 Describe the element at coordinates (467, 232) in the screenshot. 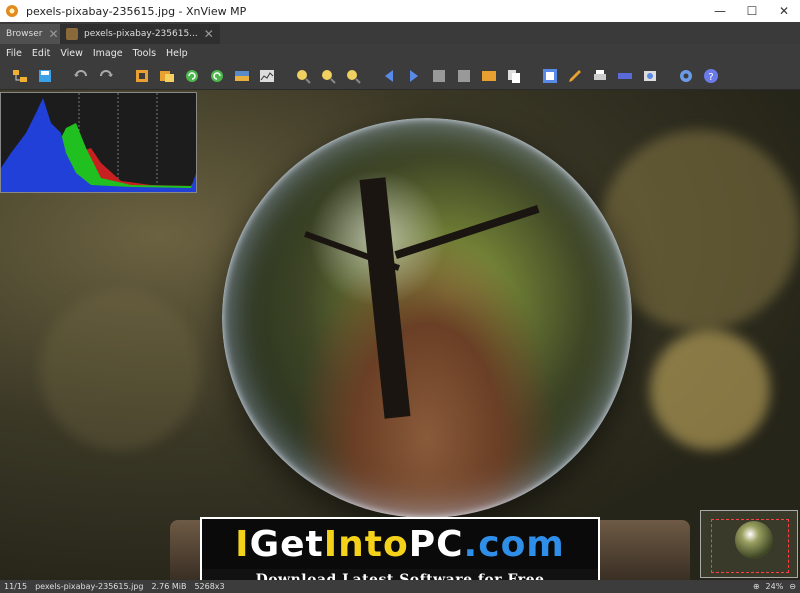

I see `tree-branch` at that location.